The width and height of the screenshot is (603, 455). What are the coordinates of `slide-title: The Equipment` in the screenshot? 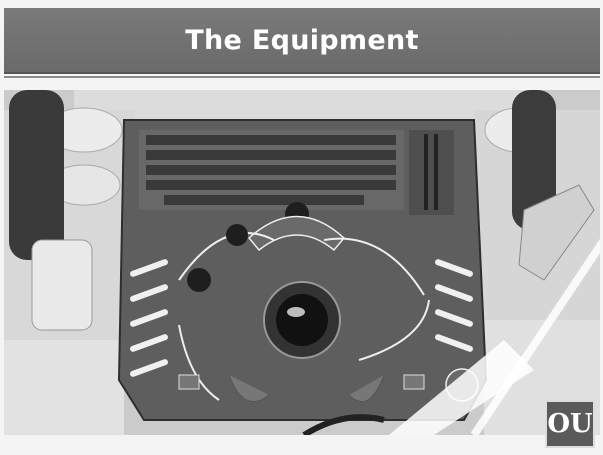 It's located at (302, 40).